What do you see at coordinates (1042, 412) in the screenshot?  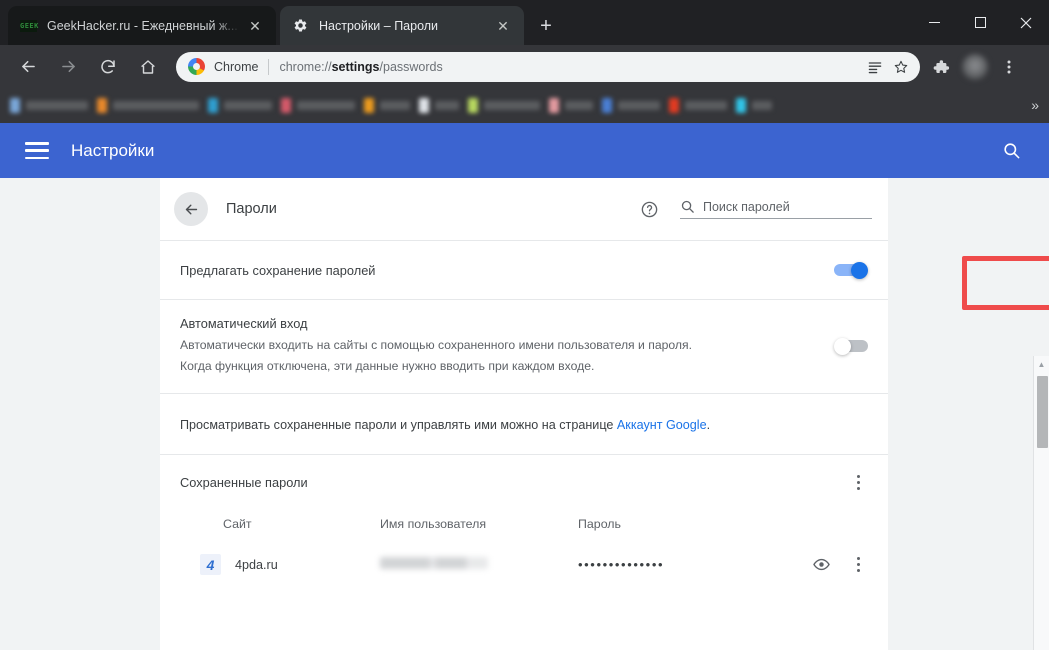 I see `scrollbar-thumb` at bounding box center [1042, 412].